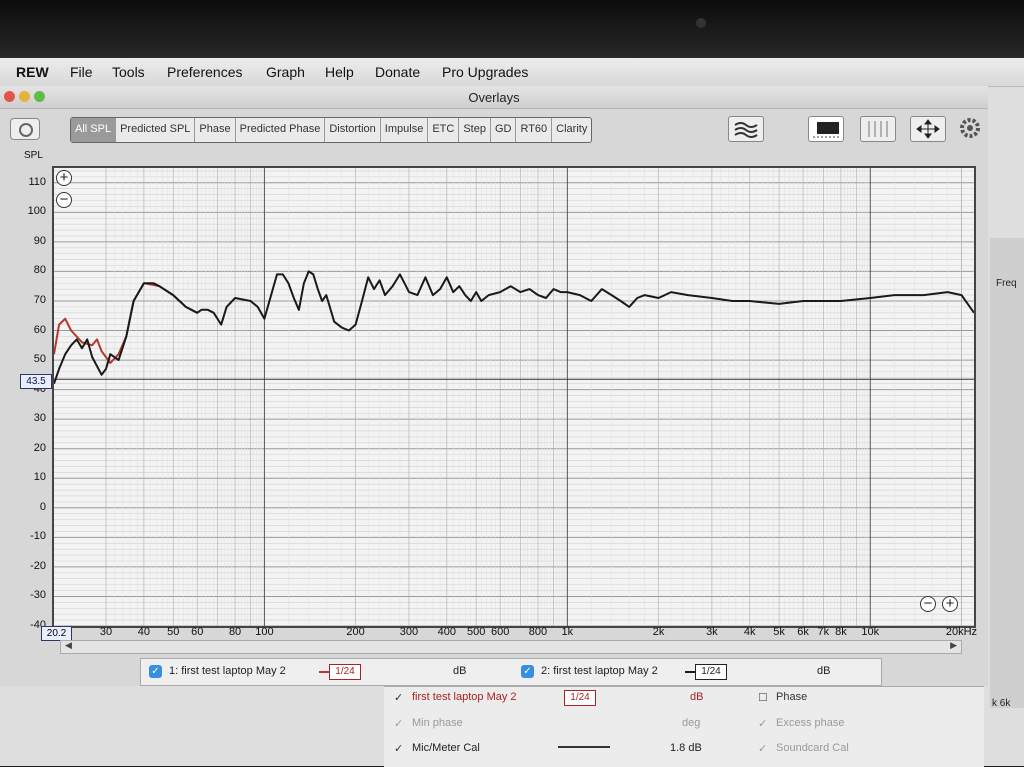  Describe the element at coordinates (691, 723) in the screenshot. I see `panel-row-2-unit: deg` at that location.